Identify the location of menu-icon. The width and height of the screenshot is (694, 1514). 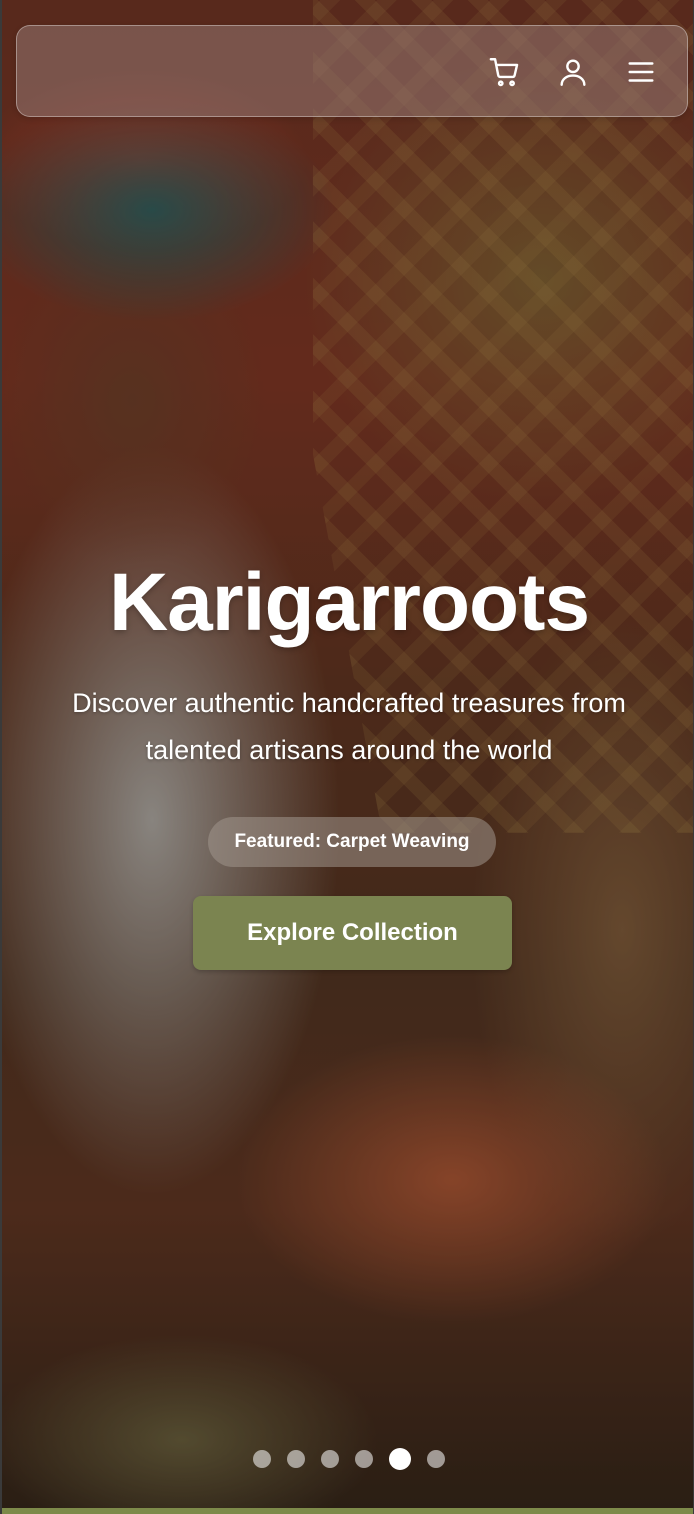
(641, 72).